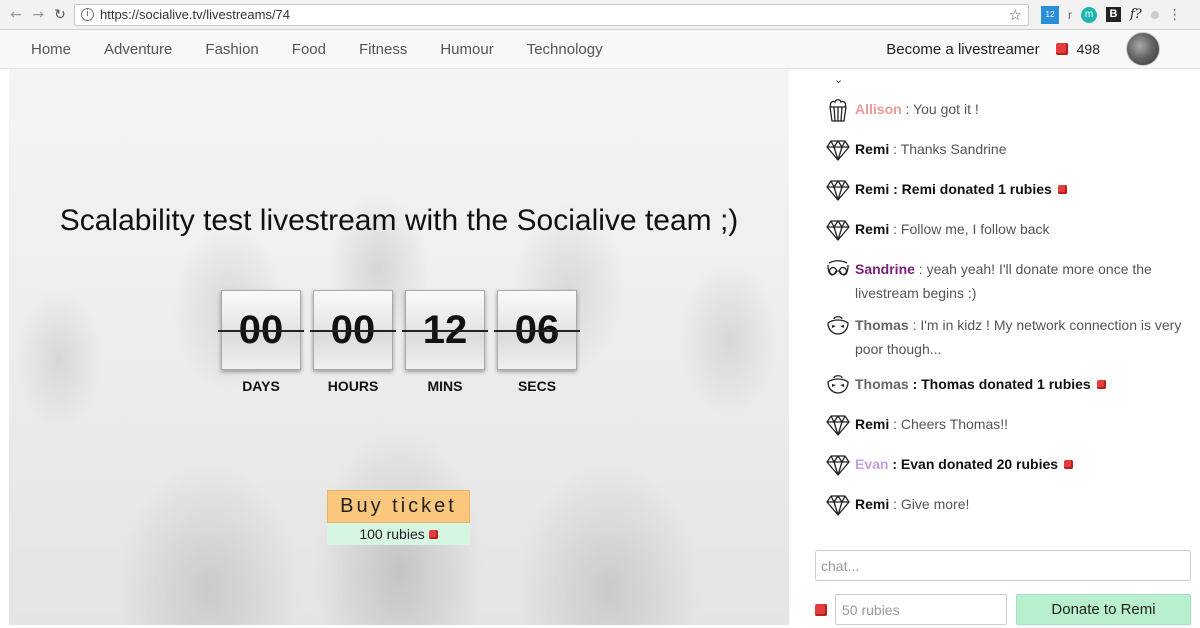 The height and width of the screenshot is (628, 1200). I want to click on donation-text: : Thomas donated 1 rubies, so click(999, 384).